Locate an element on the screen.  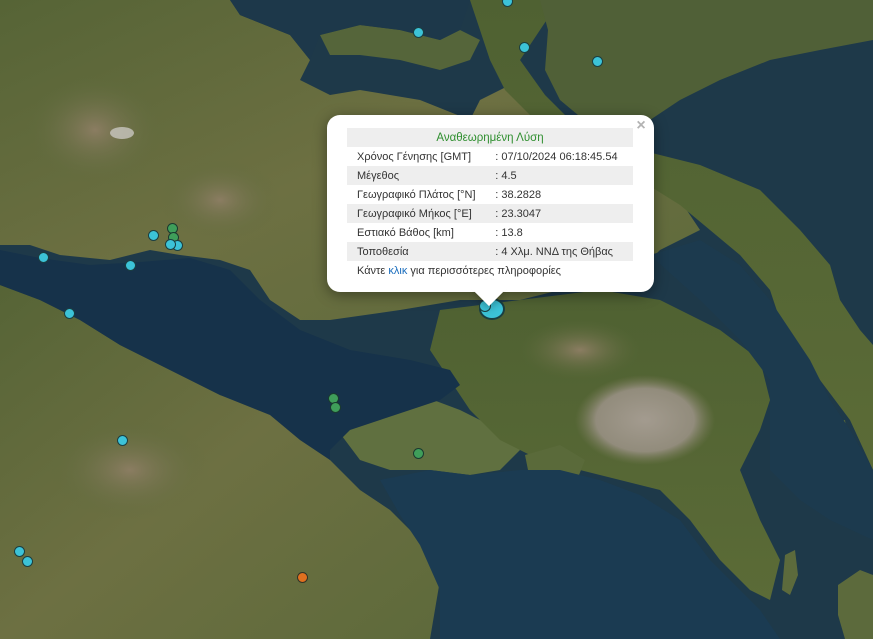
more-info-prefix: Κάντε is located at coordinates (373, 270).